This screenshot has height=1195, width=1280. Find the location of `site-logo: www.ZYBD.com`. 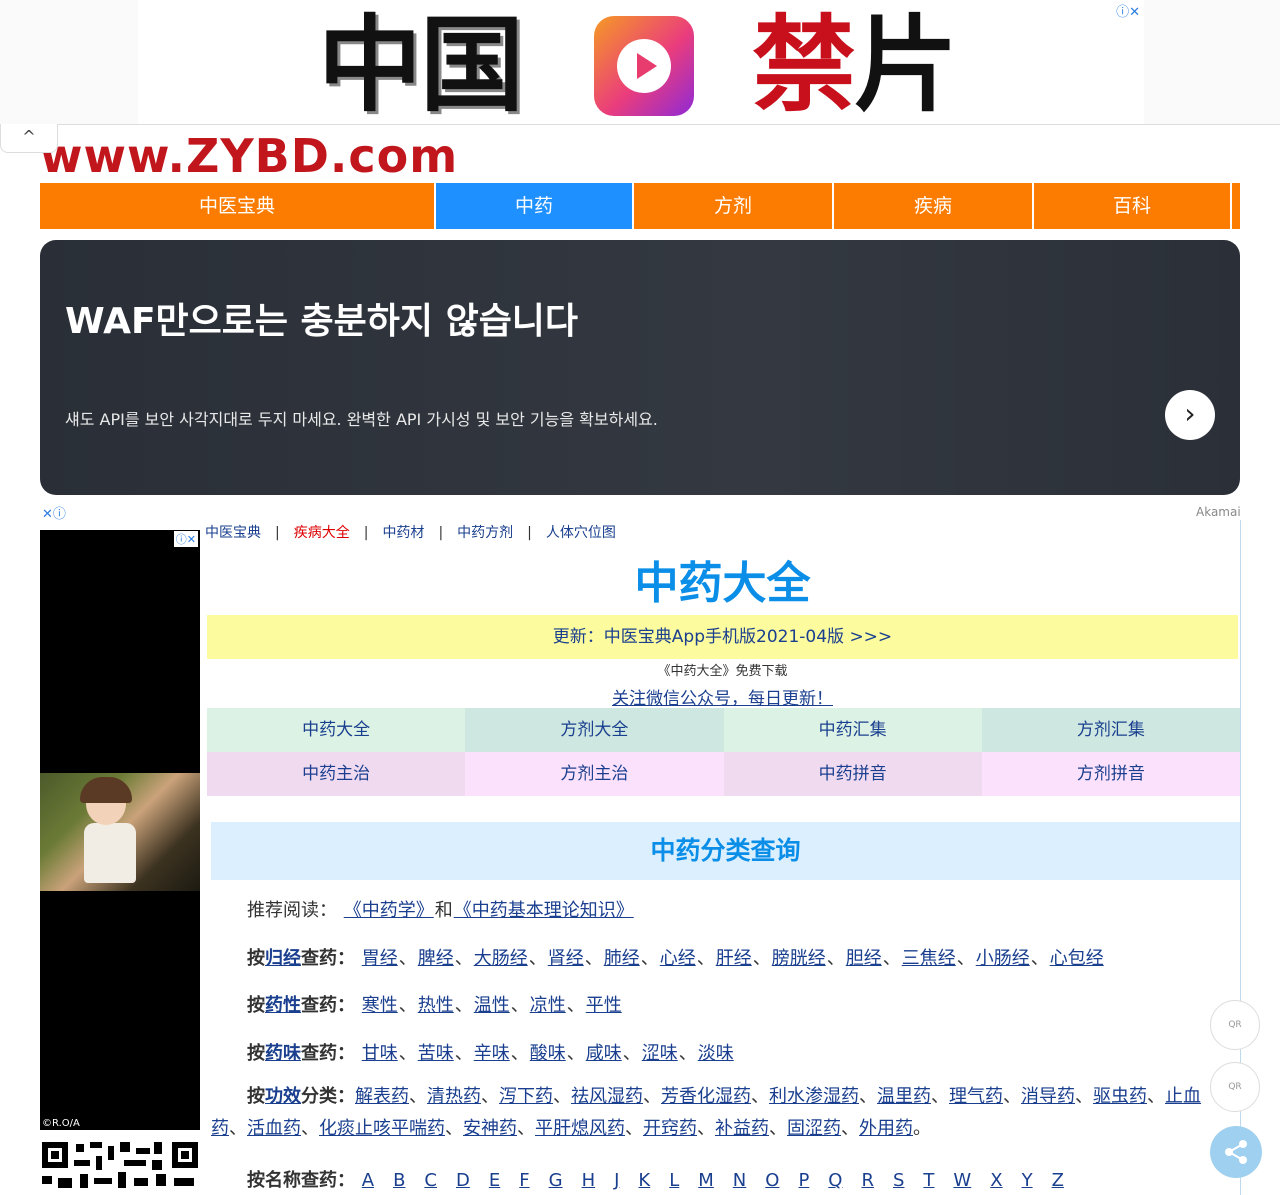

site-logo: www.ZYBD.com is located at coordinates (249, 156).